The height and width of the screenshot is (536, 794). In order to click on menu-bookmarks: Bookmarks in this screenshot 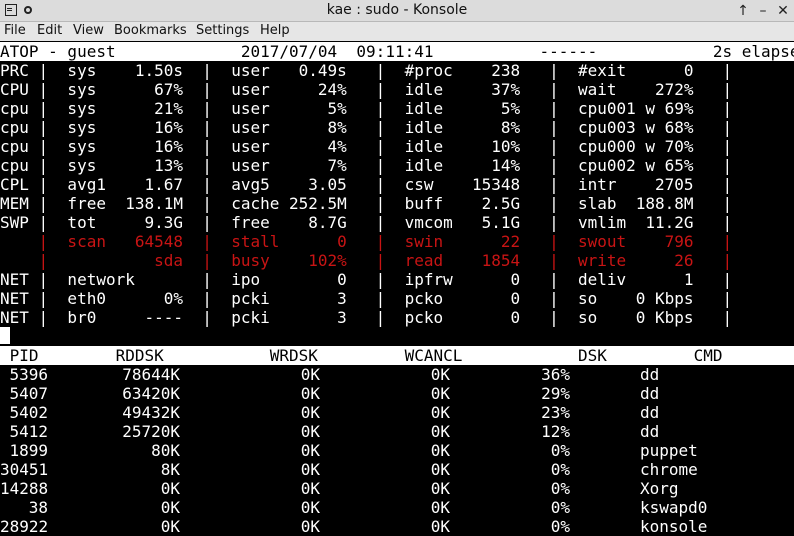, I will do `click(150, 30)`.